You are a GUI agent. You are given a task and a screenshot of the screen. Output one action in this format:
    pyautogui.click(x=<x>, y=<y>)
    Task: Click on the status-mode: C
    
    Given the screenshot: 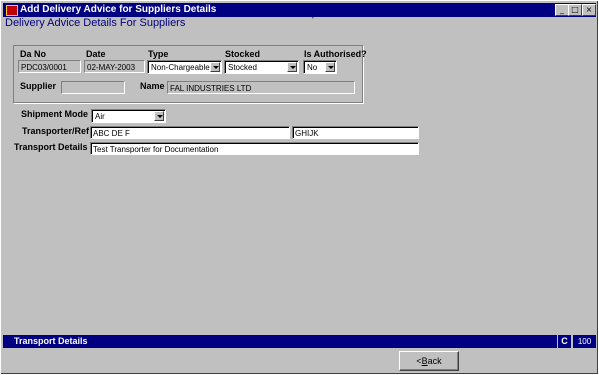 What is the action you would take?
    pyautogui.click(x=564, y=341)
    